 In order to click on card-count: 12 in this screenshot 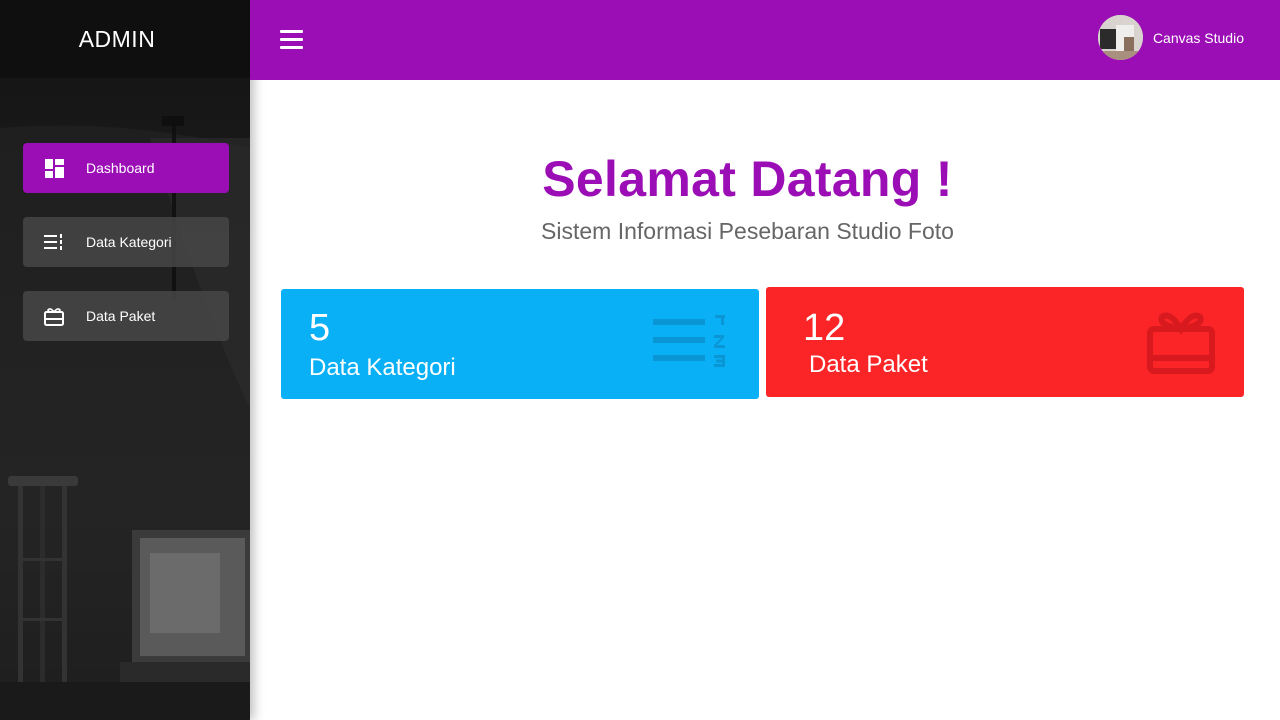, I will do `click(824, 328)`.